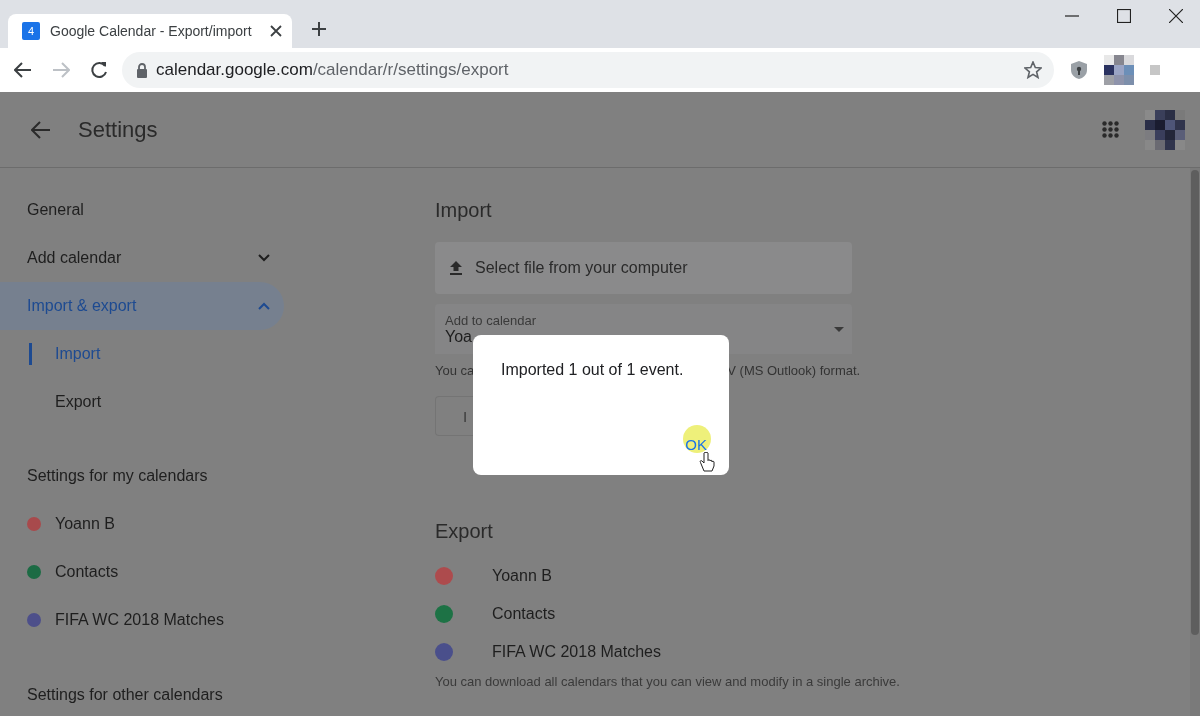 This screenshot has width=1200, height=716. Describe the element at coordinates (30, 354) in the screenshot. I see `selection-bar` at that location.